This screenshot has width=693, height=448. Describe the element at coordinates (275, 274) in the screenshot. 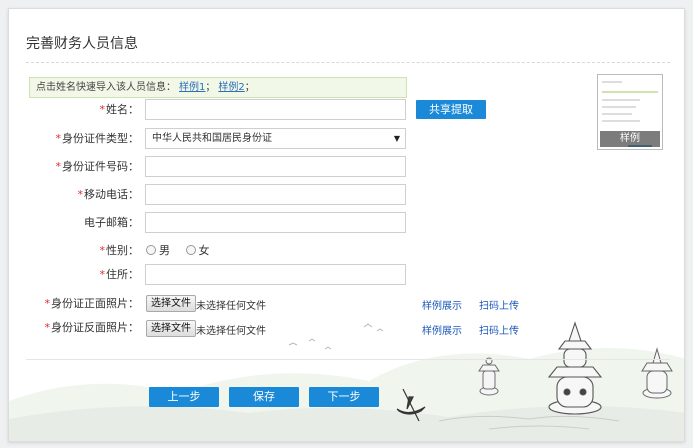

I see `address-input` at that location.